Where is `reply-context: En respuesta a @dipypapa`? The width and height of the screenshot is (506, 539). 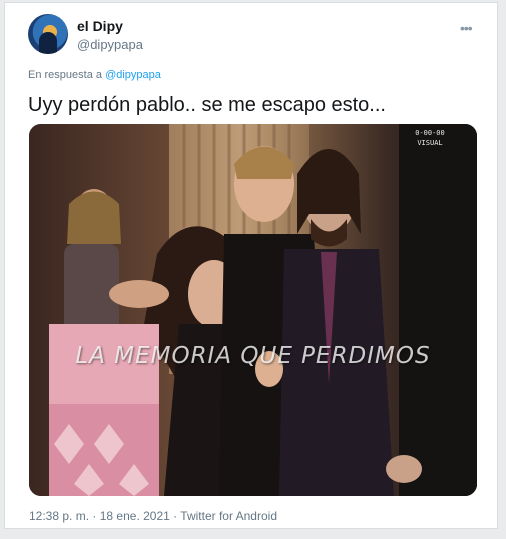 reply-context: En respuesta a @dipypapa is located at coordinates (94, 75).